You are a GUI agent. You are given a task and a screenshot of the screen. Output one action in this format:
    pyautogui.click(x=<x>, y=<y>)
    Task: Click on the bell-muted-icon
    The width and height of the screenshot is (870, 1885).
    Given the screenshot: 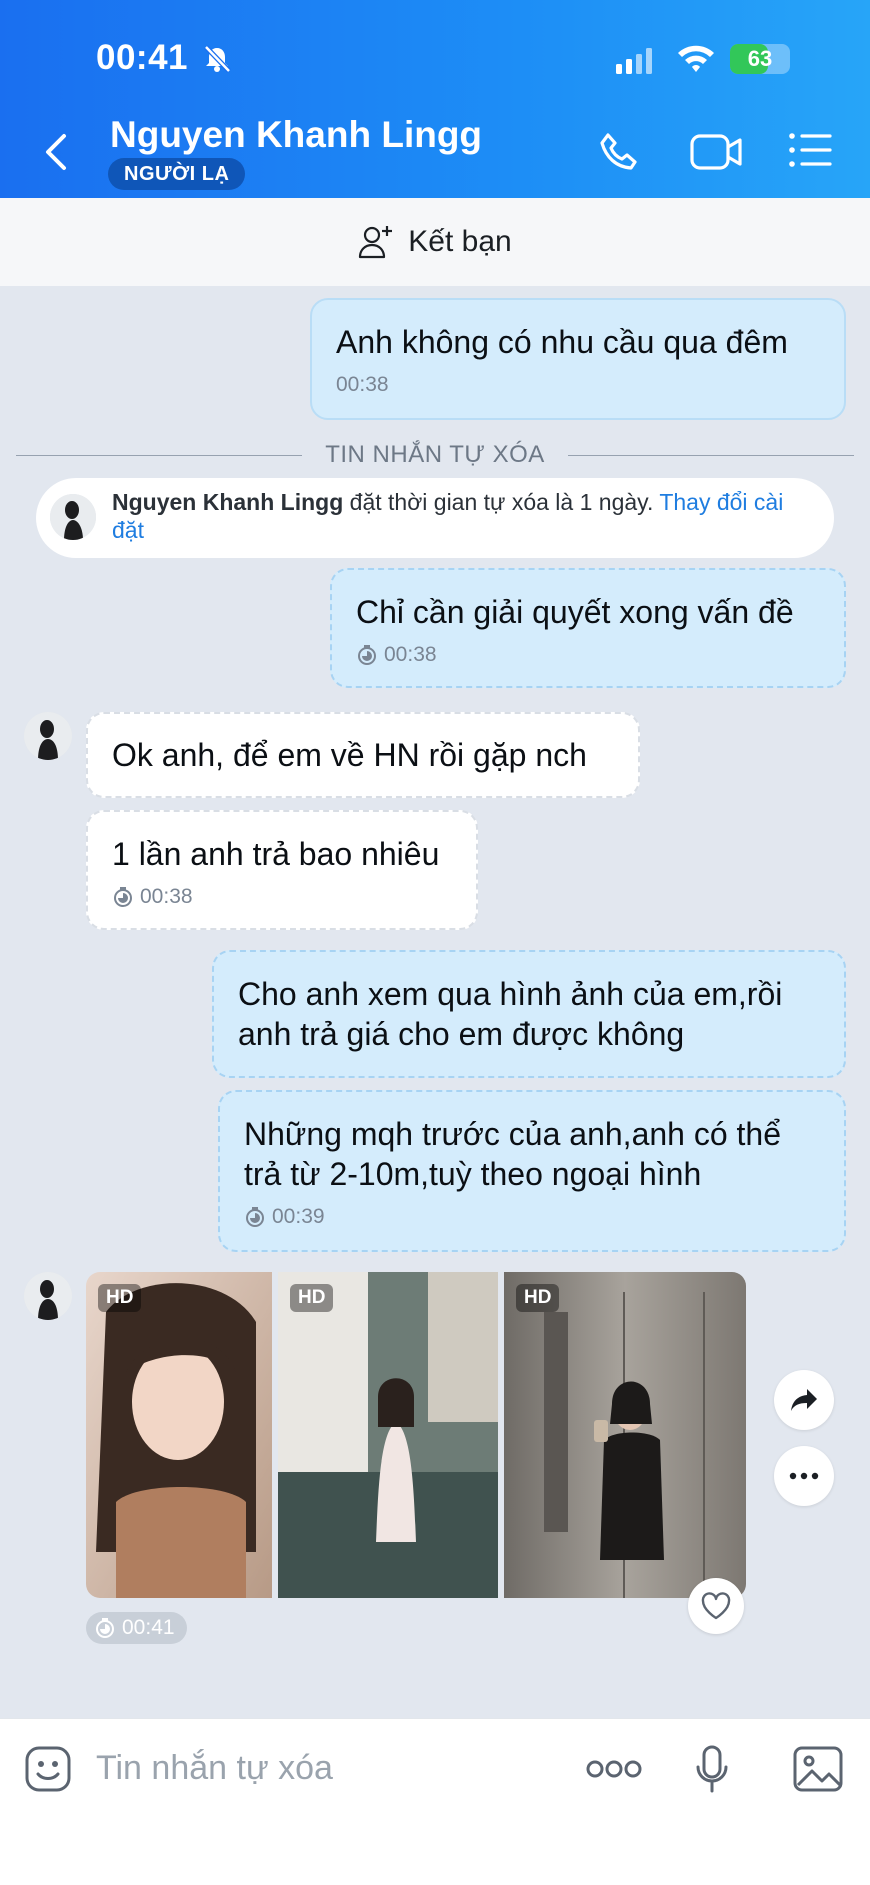 What is the action you would take?
    pyautogui.click(x=217, y=59)
    